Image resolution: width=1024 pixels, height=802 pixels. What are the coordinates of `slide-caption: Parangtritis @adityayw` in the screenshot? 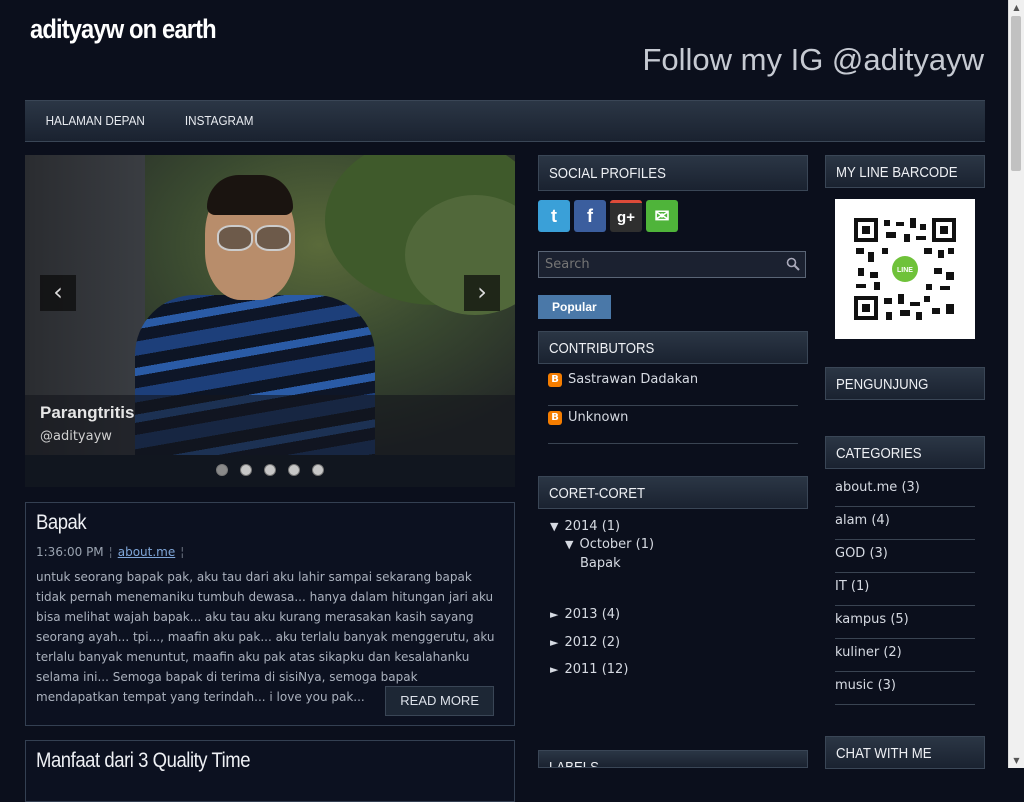 It's located at (270, 425).